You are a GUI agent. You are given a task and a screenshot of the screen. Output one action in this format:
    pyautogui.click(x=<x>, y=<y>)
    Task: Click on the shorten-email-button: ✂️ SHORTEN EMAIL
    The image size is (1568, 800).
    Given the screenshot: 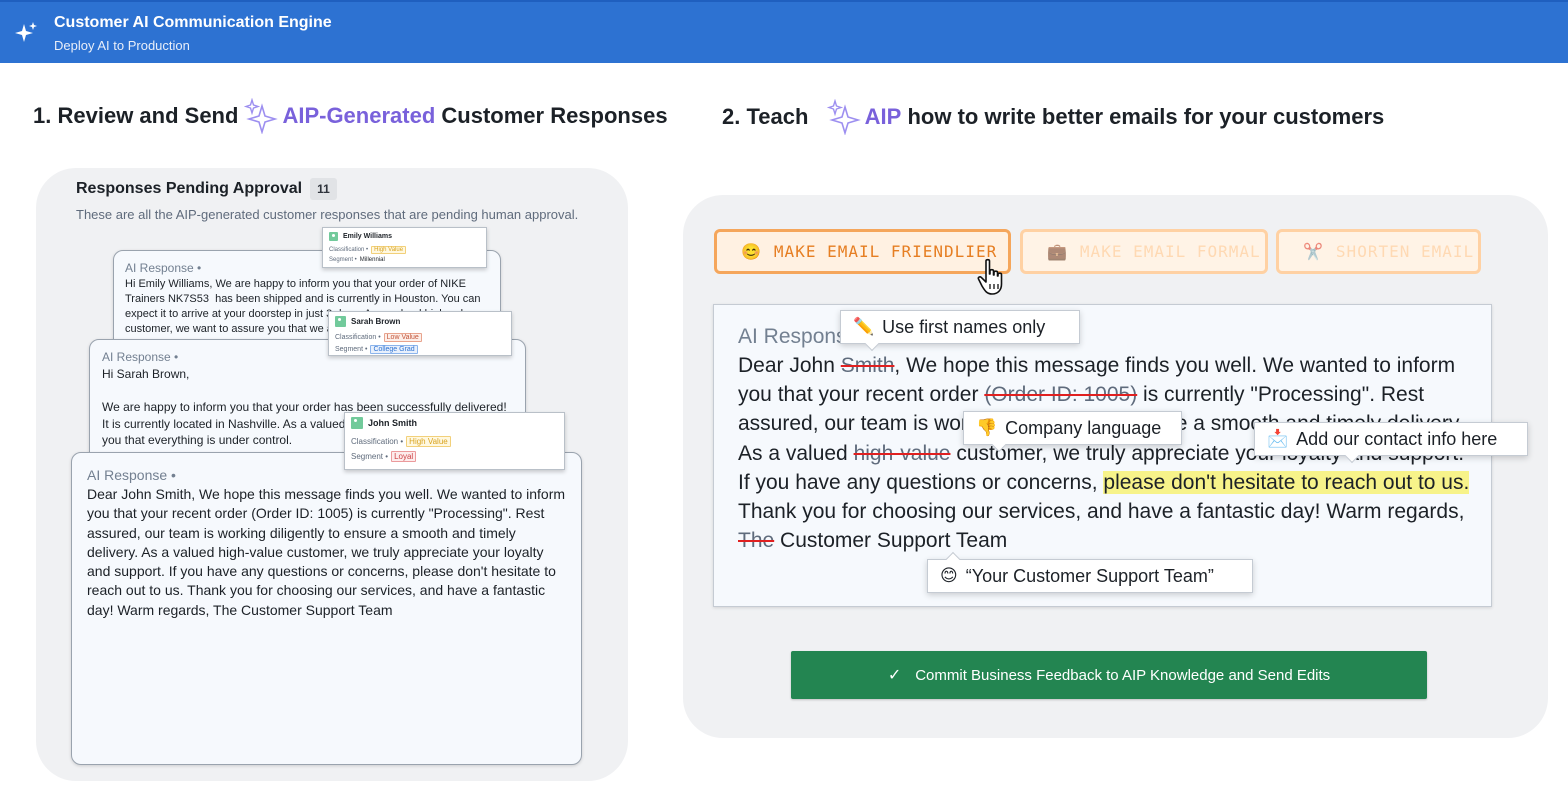 What is the action you would take?
    pyautogui.click(x=1378, y=251)
    